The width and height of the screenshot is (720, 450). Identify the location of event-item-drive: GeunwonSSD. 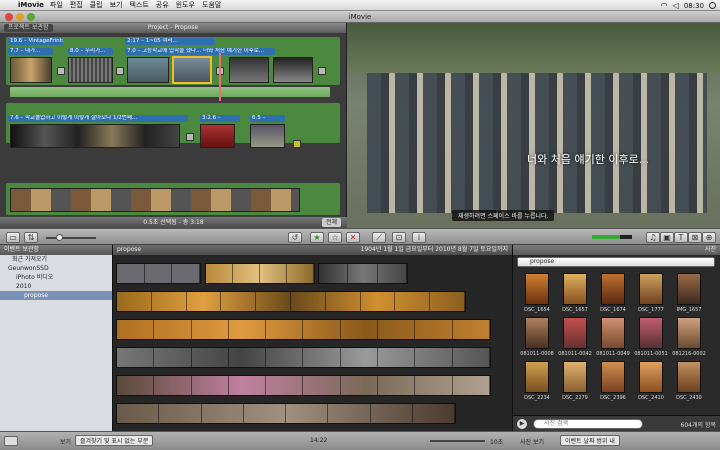
(56, 268).